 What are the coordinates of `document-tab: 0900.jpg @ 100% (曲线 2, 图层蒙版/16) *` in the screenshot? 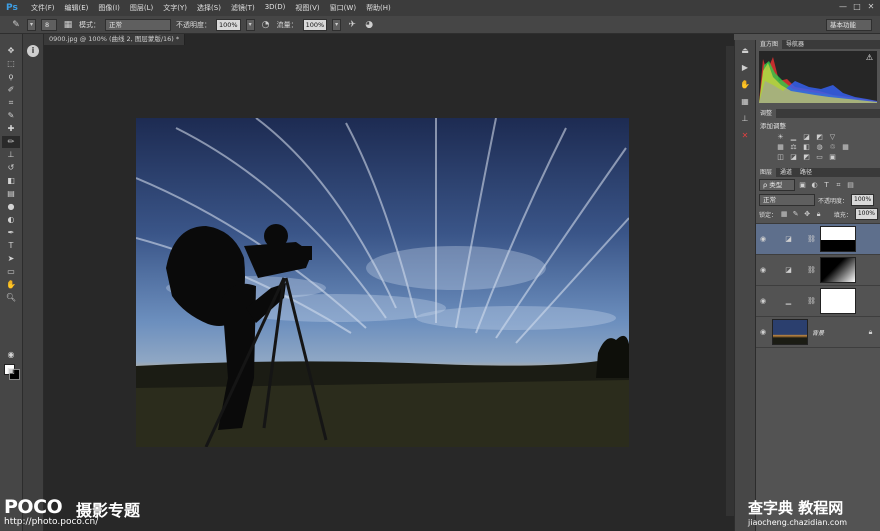 It's located at (115, 39).